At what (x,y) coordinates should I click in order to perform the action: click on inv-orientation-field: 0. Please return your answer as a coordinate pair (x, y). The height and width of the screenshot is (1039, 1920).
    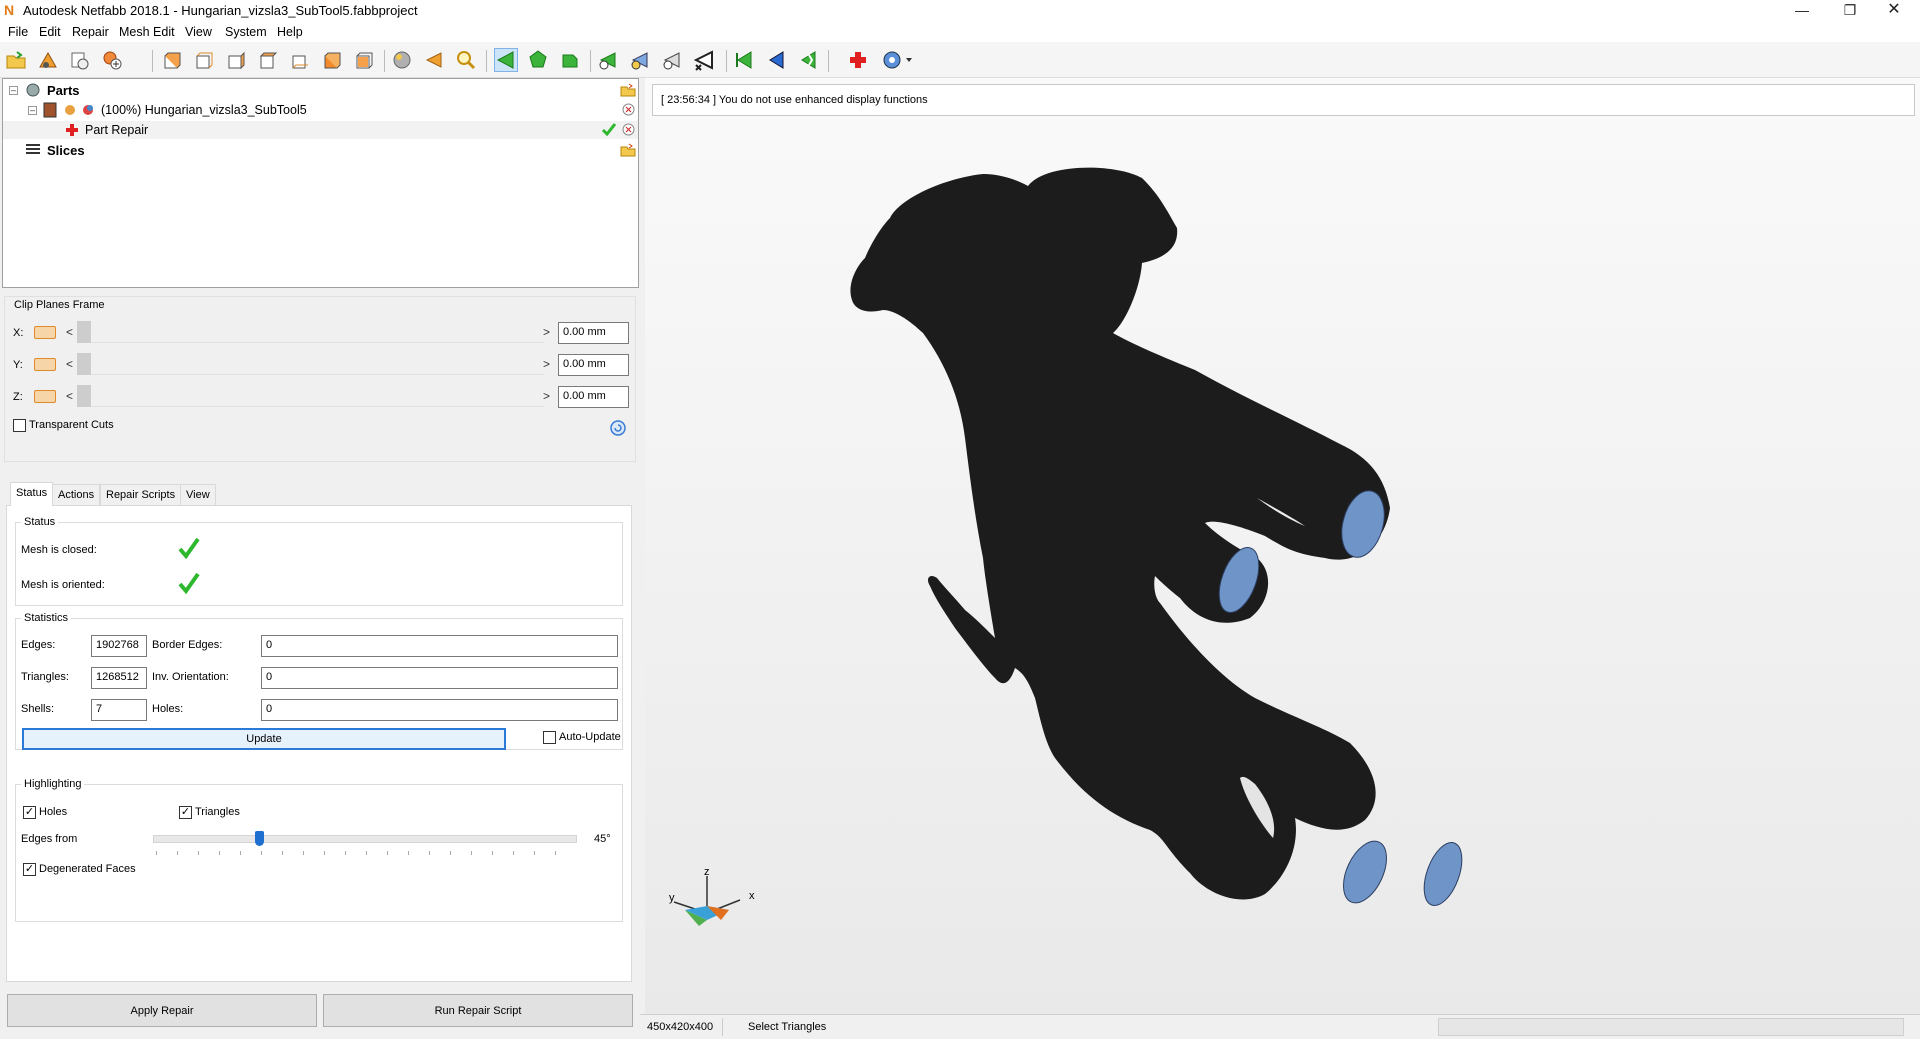
    Looking at the image, I should click on (439, 678).